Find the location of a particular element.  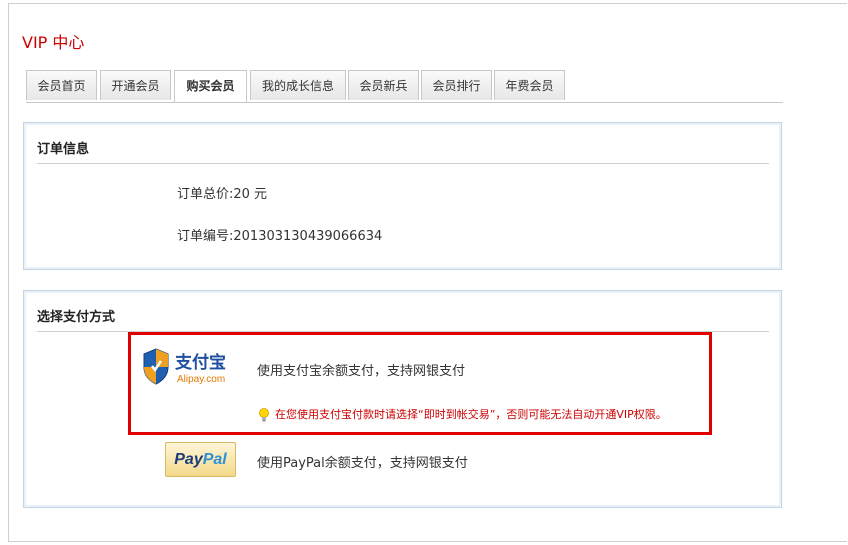

page-title: VIP 中心 is located at coordinates (53, 42).